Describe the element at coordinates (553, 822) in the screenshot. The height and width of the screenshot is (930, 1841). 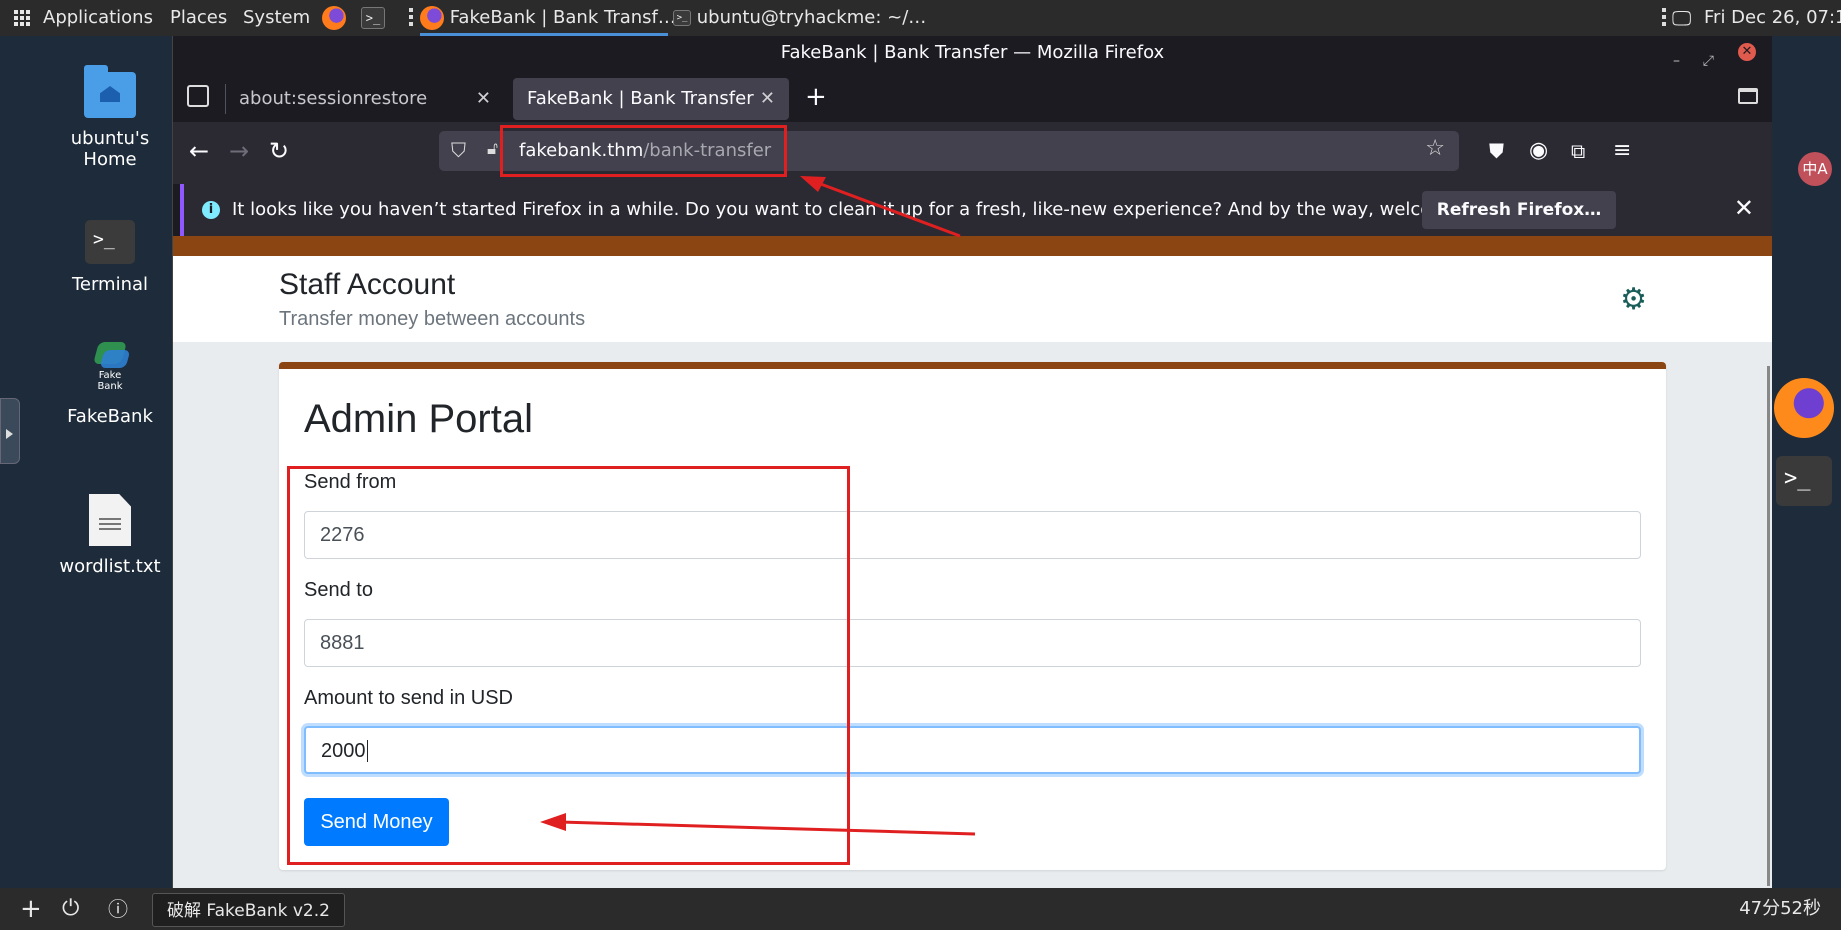
I see `button-arrowhead` at that location.